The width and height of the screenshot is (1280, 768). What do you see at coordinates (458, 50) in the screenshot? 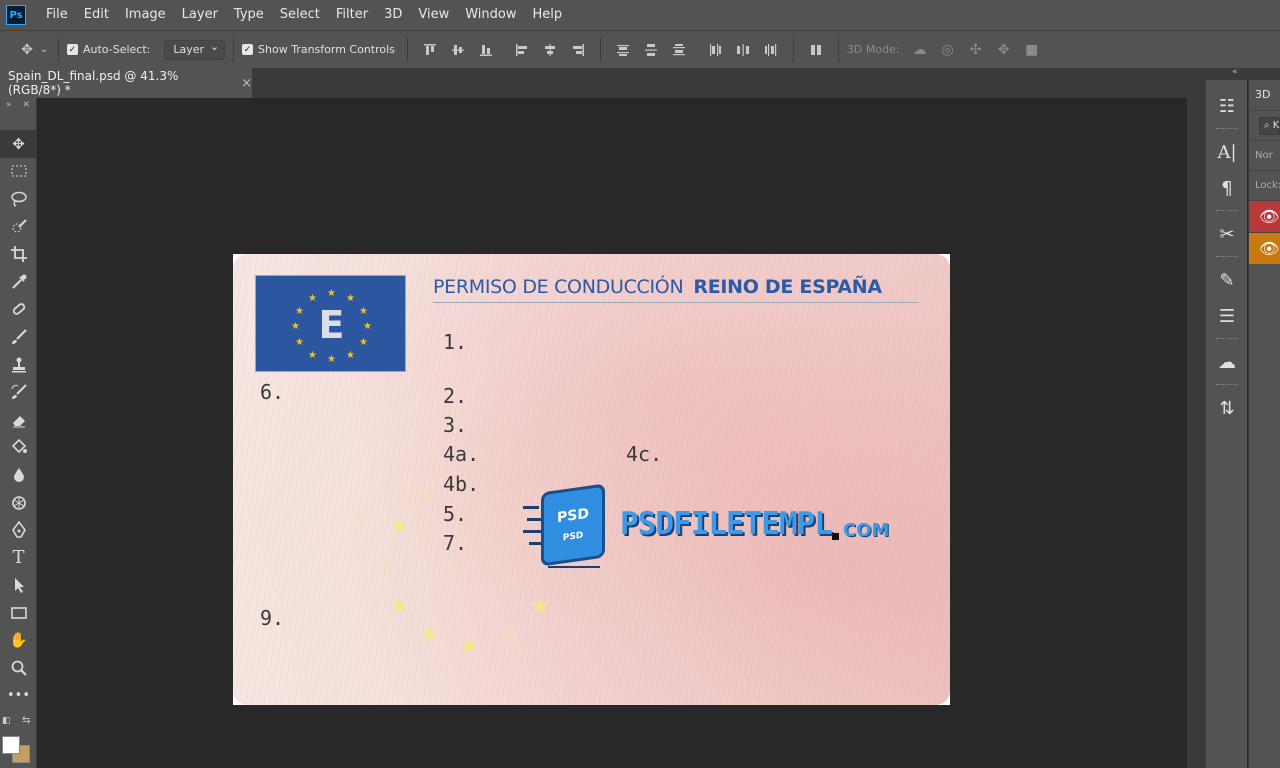
I see `align-vertical-centers-icon` at bounding box center [458, 50].